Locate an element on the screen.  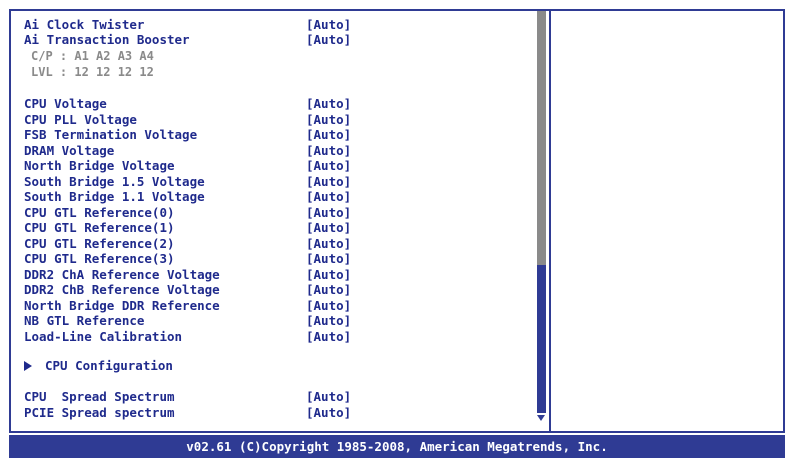
setting-cpu-gtl-reference-3: CPU GTL Reference(3) [Auto] is located at coordinates (187, 258).